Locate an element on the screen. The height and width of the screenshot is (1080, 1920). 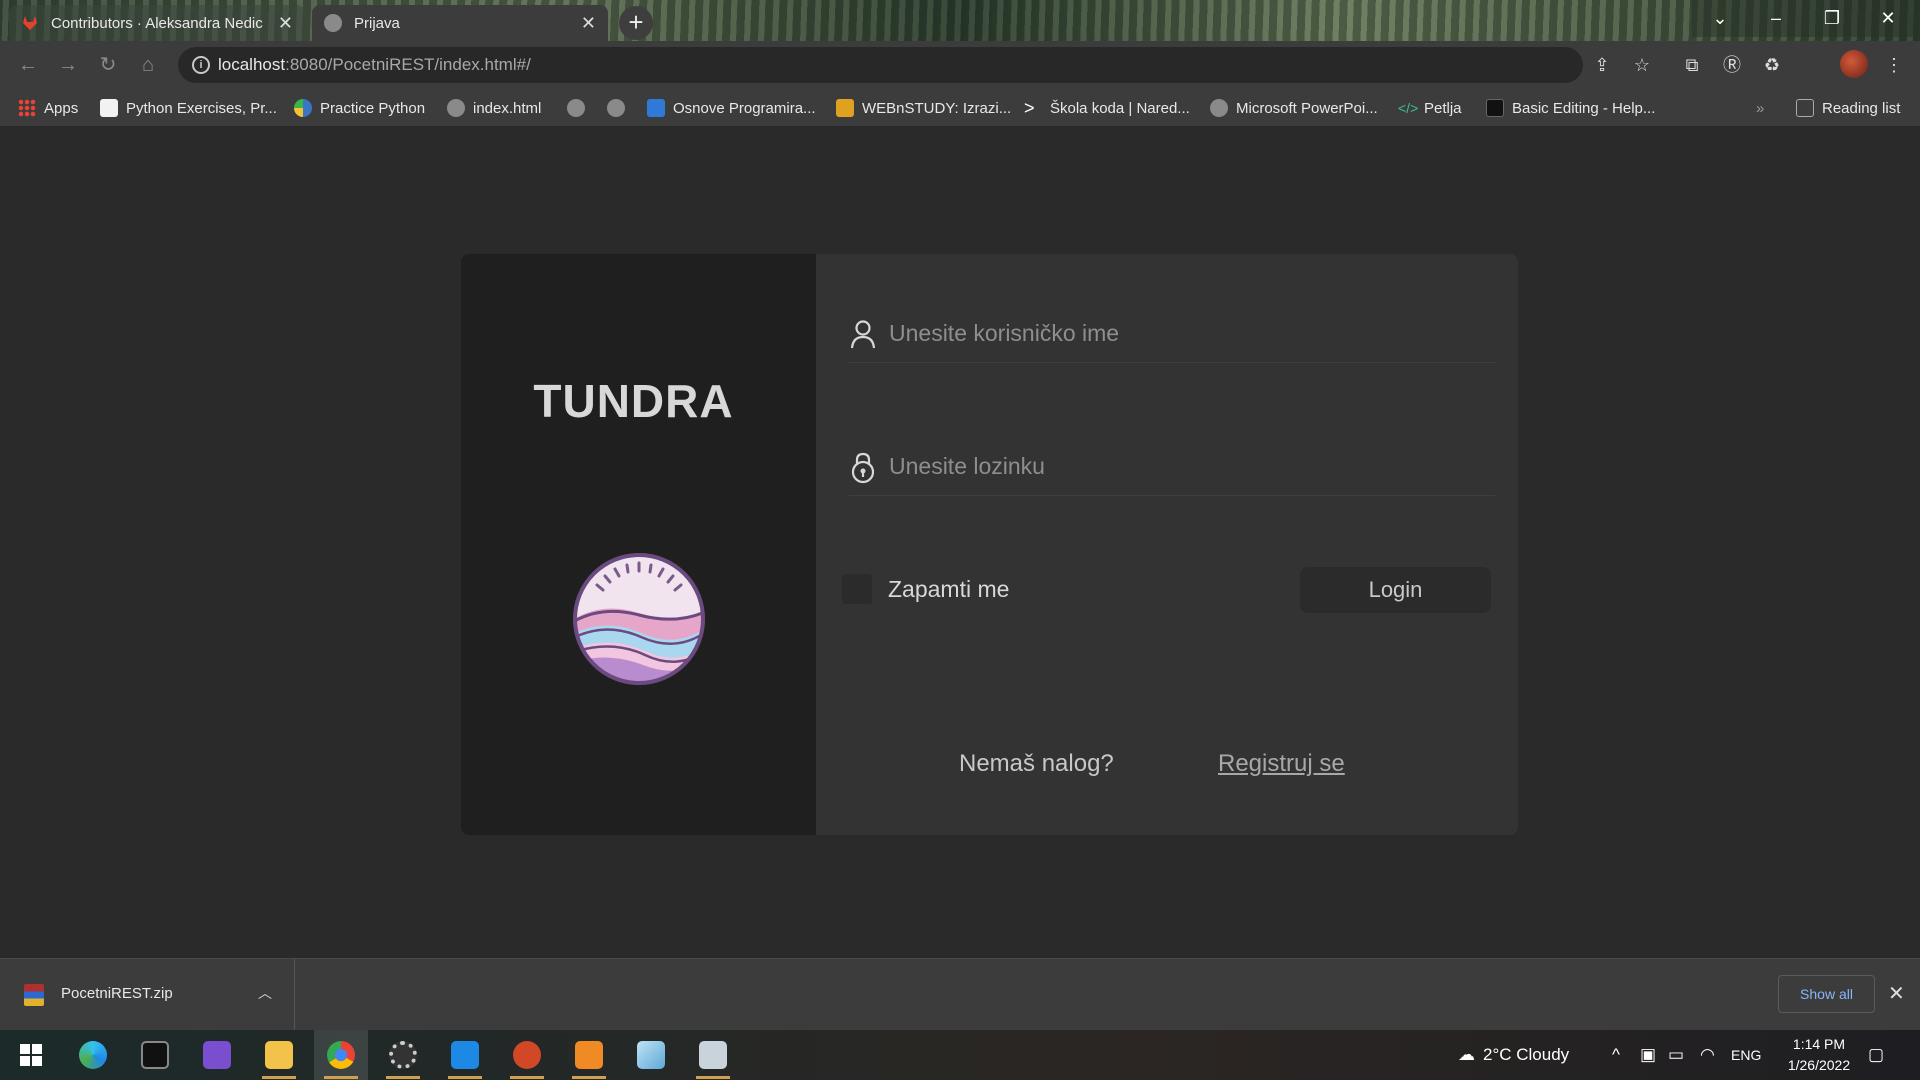
remember-label: Zapamti me is located at coordinates (949, 588).